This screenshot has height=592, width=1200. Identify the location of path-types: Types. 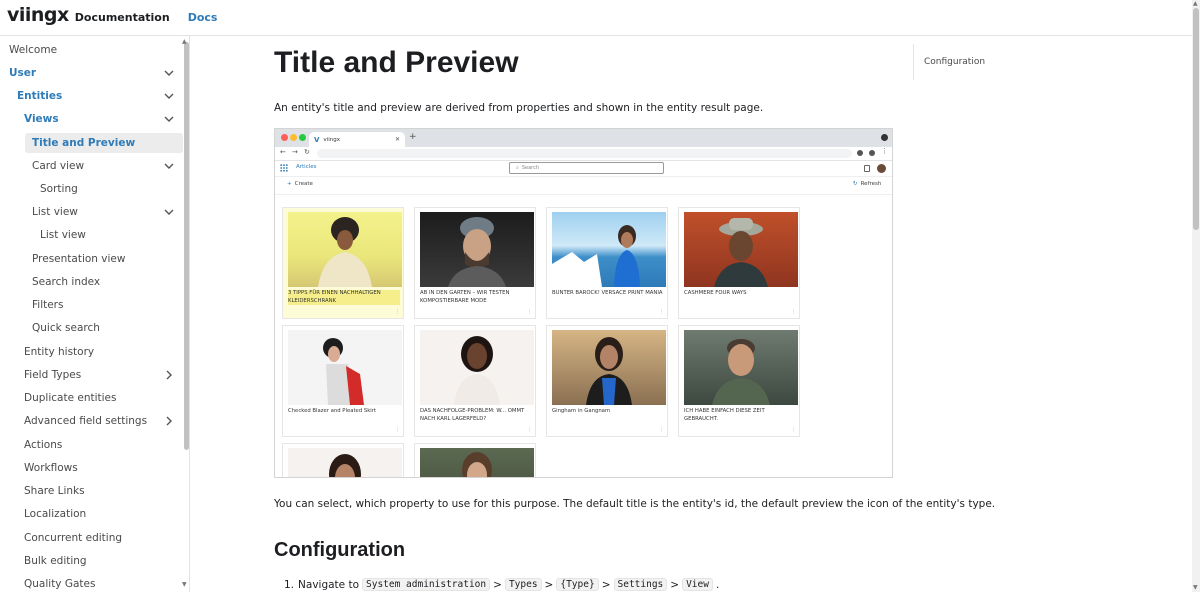
(523, 584).